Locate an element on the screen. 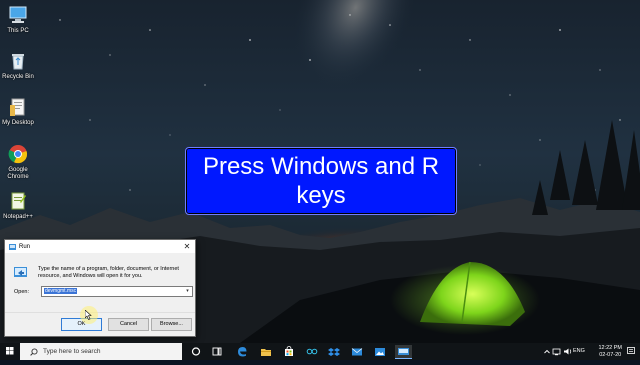  close-button: ✕ is located at coordinates (187, 246).